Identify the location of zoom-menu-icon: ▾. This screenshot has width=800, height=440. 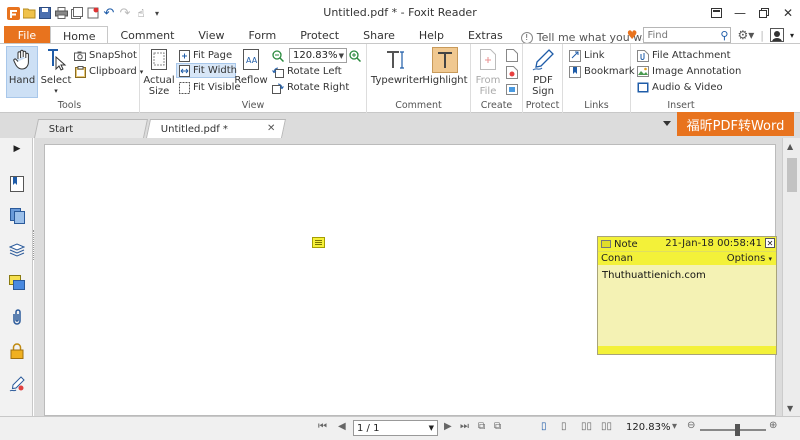
(674, 426).